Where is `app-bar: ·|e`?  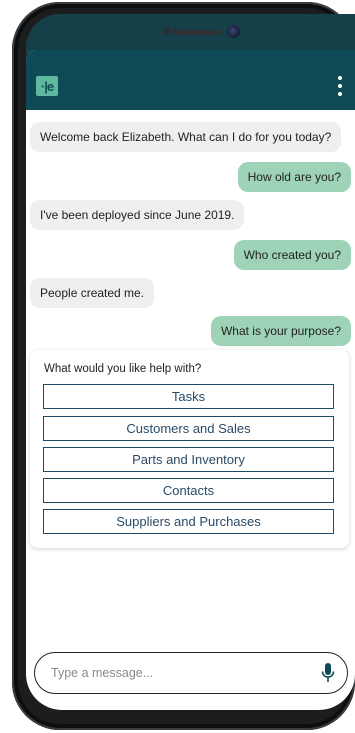
app-bar: ·|e is located at coordinates (190, 80).